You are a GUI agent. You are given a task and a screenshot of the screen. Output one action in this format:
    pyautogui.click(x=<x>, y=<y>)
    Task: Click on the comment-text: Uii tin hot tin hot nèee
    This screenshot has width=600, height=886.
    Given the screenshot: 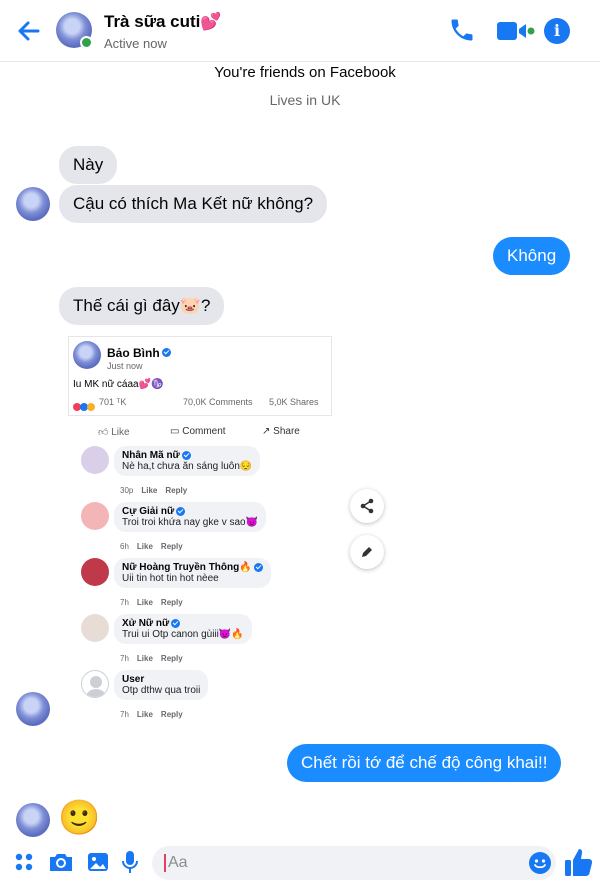 What is the action you would take?
    pyautogui.click(x=170, y=578)
    